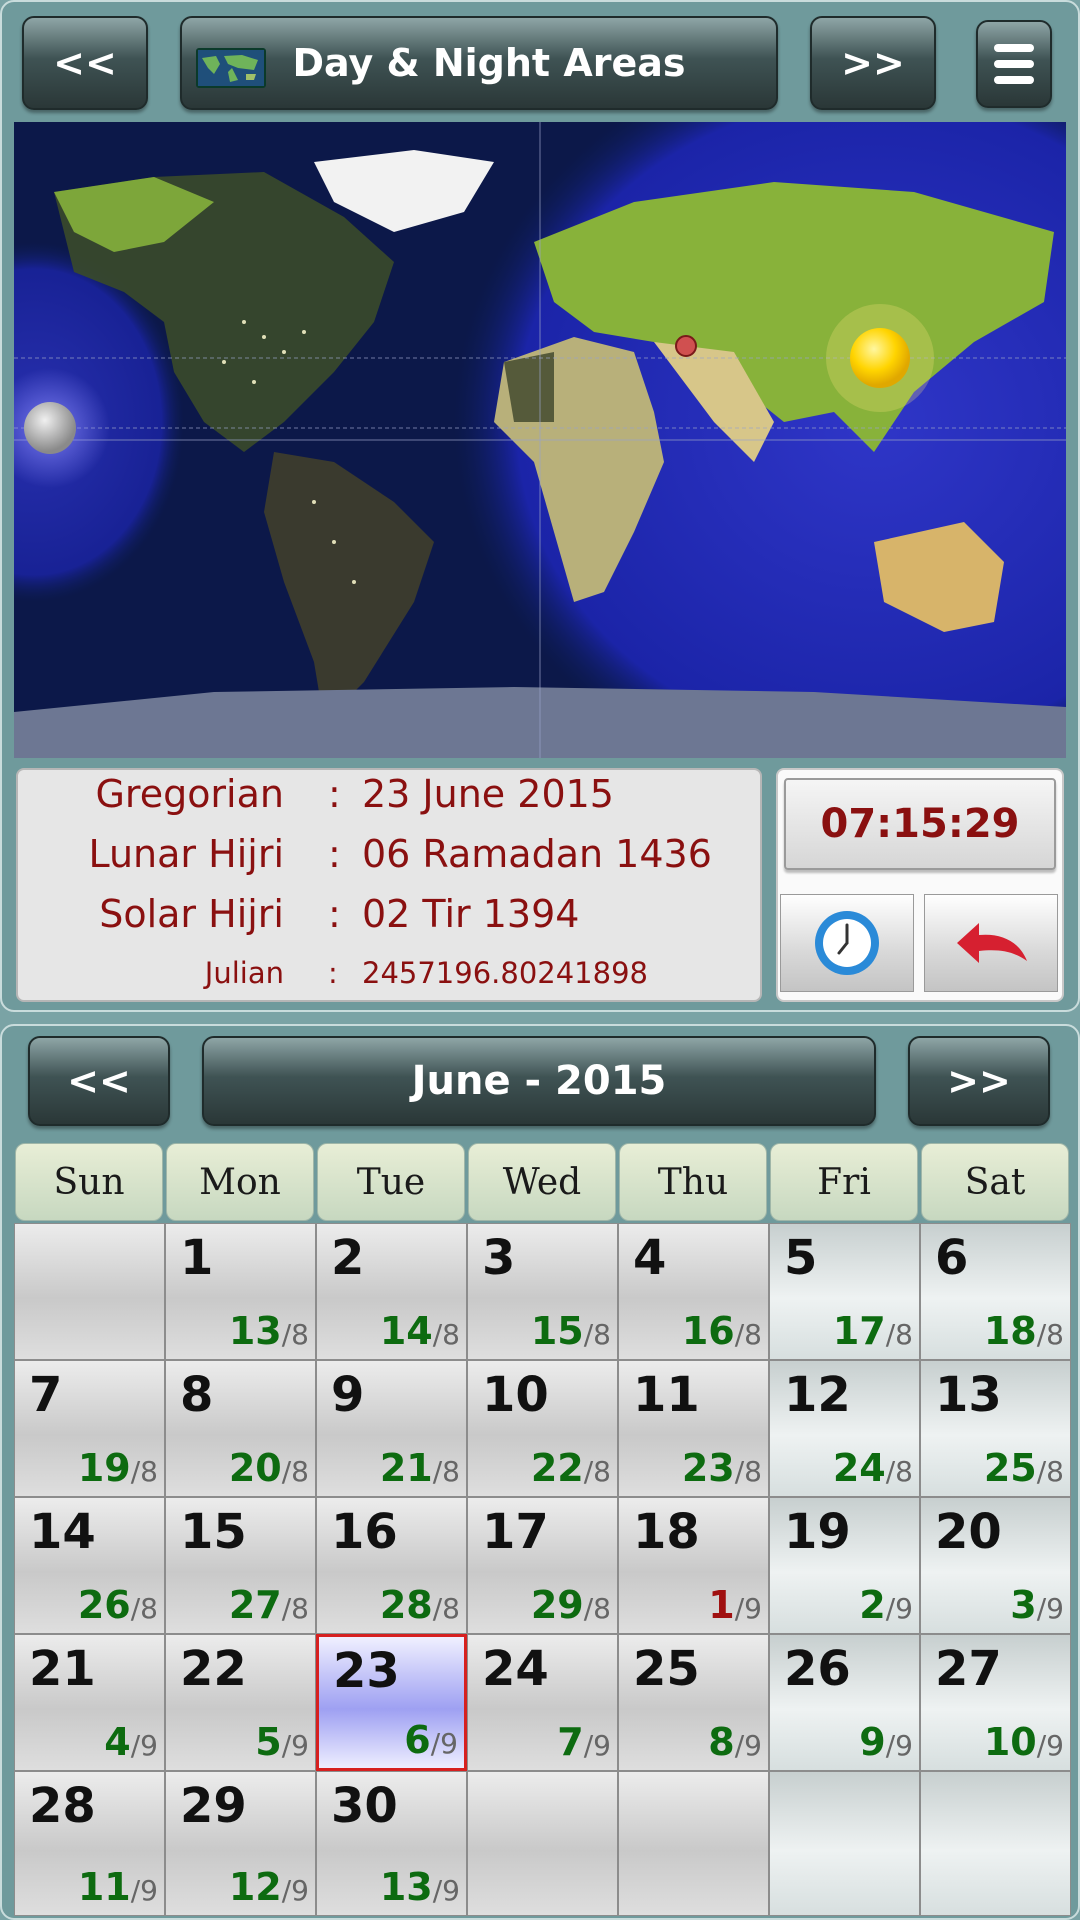 The image size is (1080, 1920). I want to click on menu-icon, so click(1014, 64).